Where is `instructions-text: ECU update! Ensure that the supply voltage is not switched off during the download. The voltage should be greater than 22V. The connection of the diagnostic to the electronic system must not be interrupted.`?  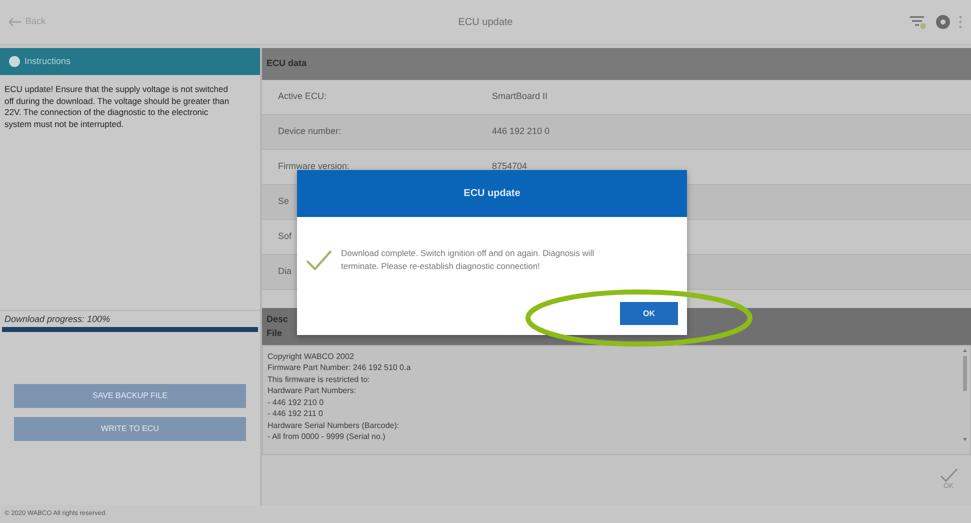
instructions-text: ECU update! Ensure that the supply voltage is not switched off during the download. The voltage should be greater than 22V. The connection of the diagnostic to the electronic system must not be interrupted. is located at coordinates (117, 107).